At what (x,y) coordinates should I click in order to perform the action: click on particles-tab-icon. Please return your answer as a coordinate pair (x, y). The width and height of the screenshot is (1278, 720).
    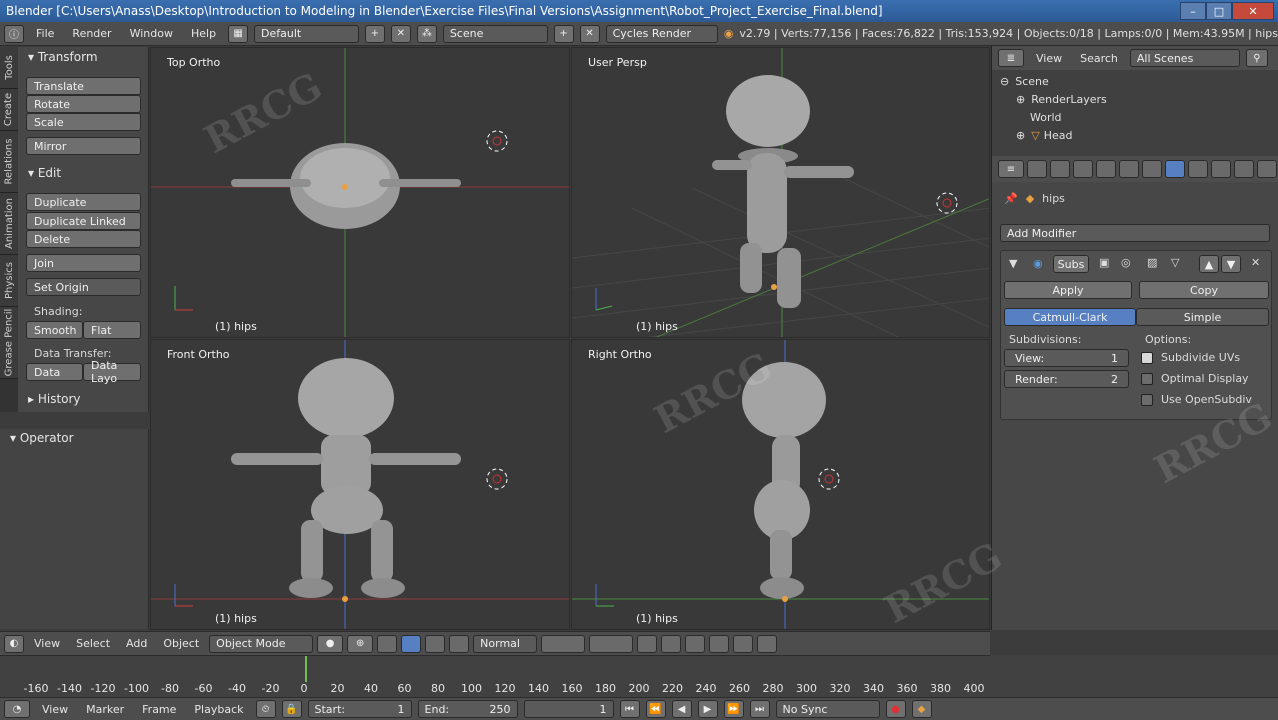
    Looking at the image, I should click on (1267, 169).